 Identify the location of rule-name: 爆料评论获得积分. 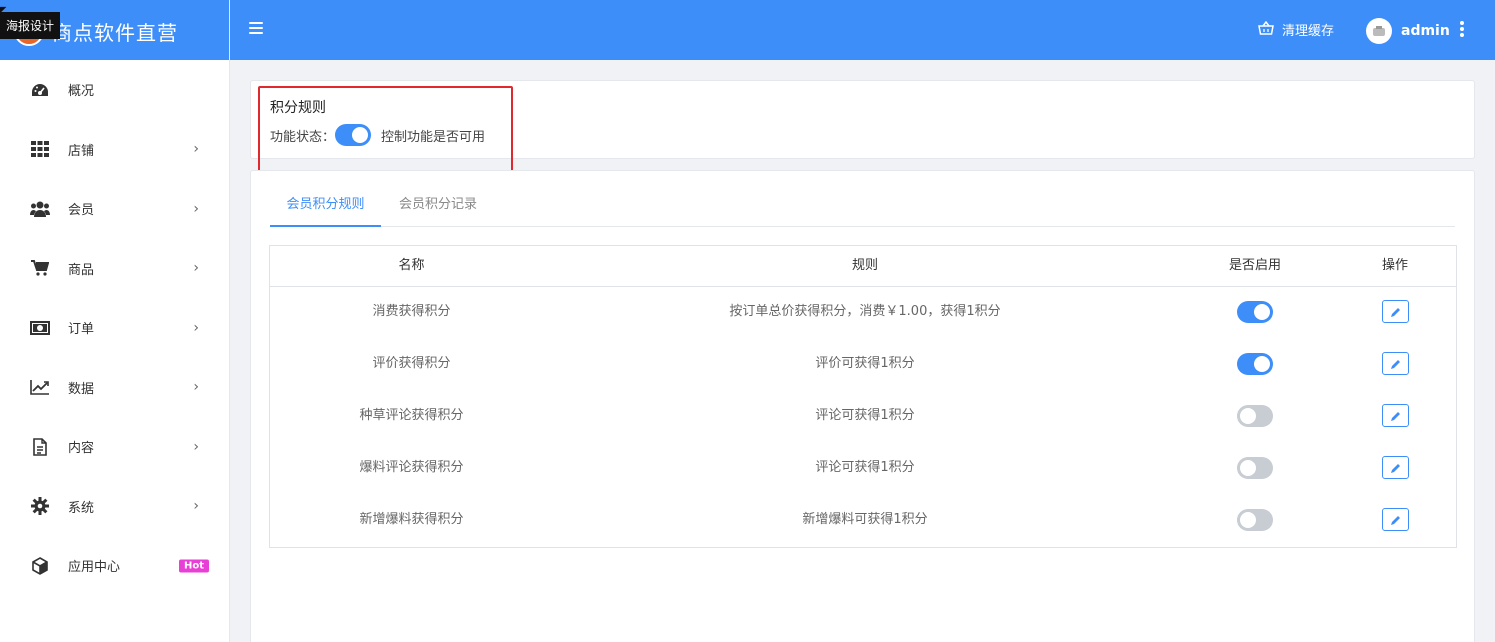
(411, 467).